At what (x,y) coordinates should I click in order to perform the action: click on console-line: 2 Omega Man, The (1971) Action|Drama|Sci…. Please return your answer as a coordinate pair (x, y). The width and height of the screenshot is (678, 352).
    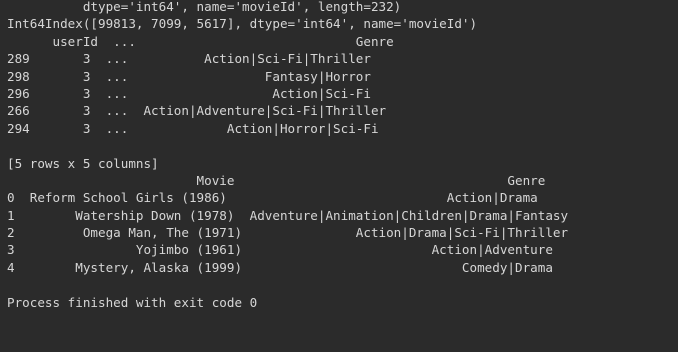
    Looking at the image, I should click on (288, 233).